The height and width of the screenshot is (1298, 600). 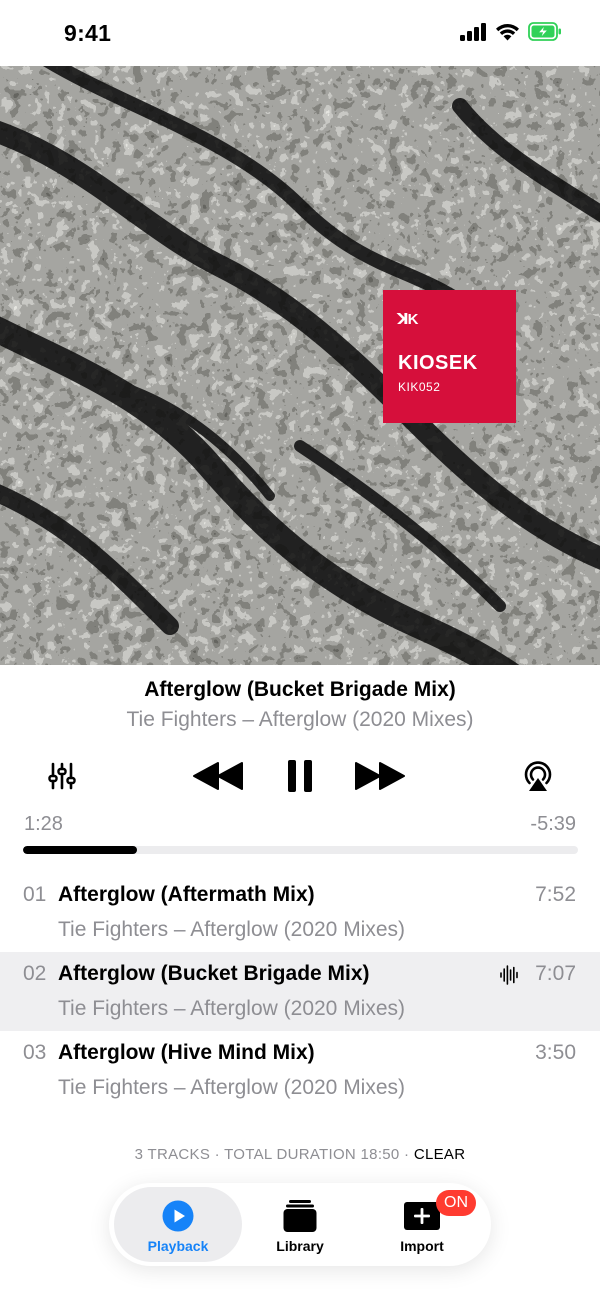 What do you see at coordinates (300, 850) in the screenshot?
I see `progress-scrubber` at bounding box center [300, 850].